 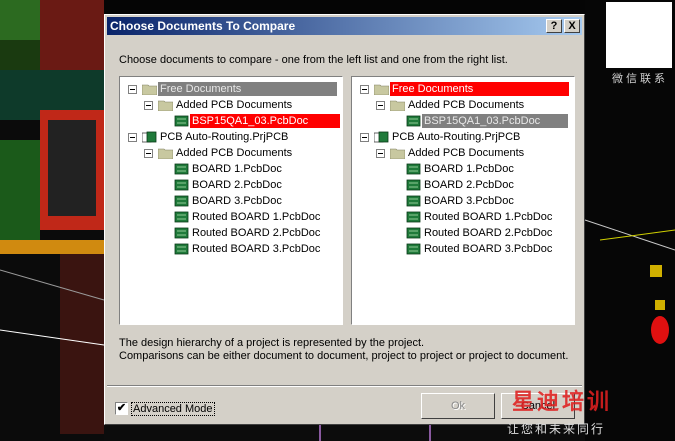 What do you see at coordinates (203, 26) in the screenshot?
I see `dialog-title: Choose Documents To Compare` at bounding box center [203, 26].